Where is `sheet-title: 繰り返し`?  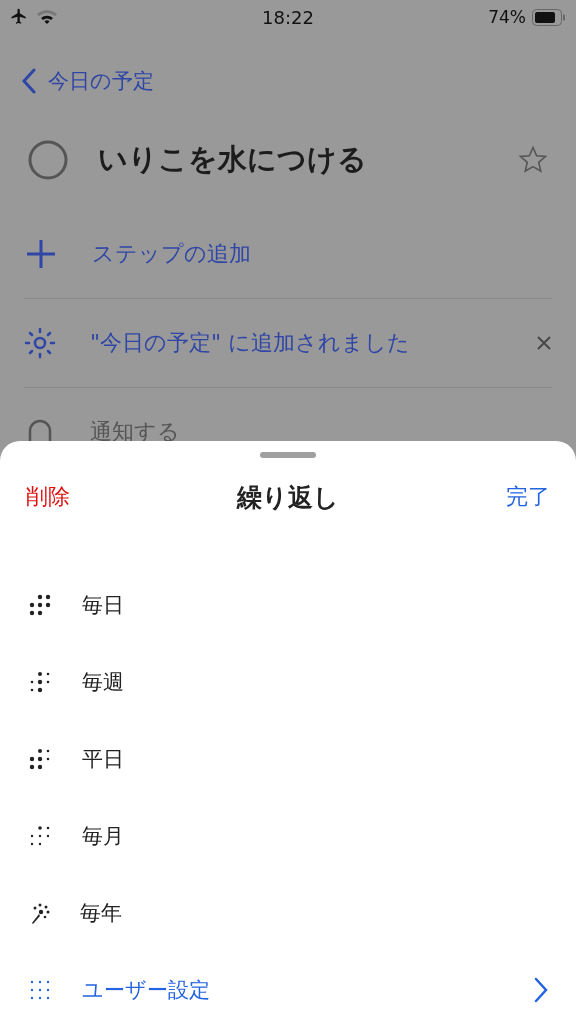 sheet-title: 繰り返し is located at coordinates (288, 497).